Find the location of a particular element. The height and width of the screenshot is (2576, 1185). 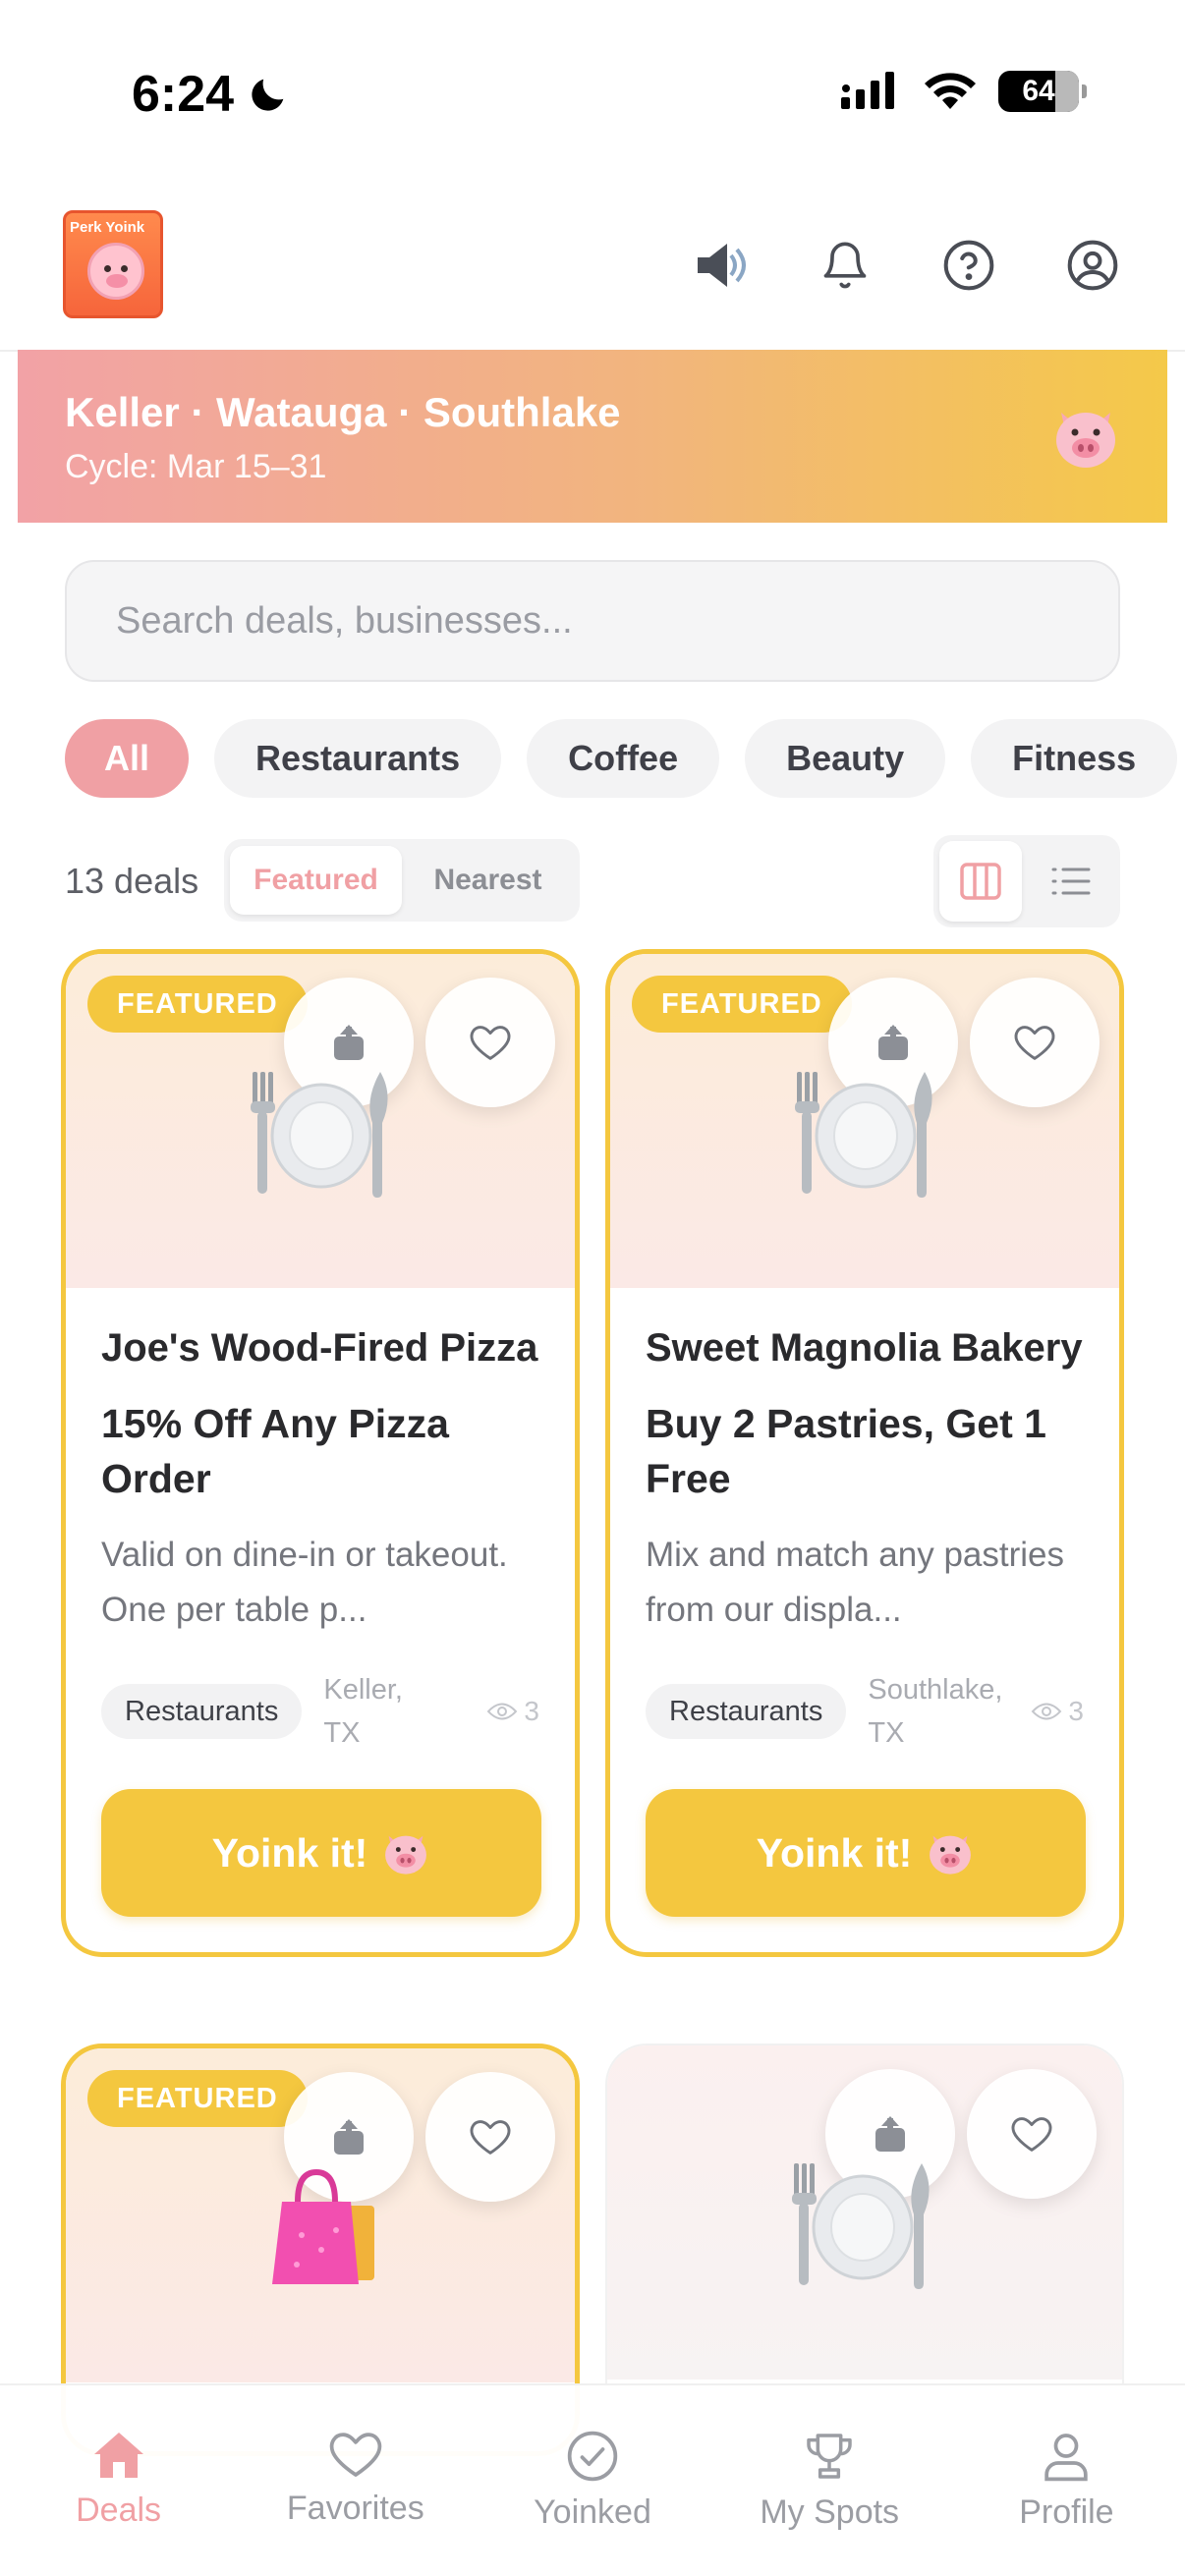

speaker-icon is located at coordinates (722, 265).